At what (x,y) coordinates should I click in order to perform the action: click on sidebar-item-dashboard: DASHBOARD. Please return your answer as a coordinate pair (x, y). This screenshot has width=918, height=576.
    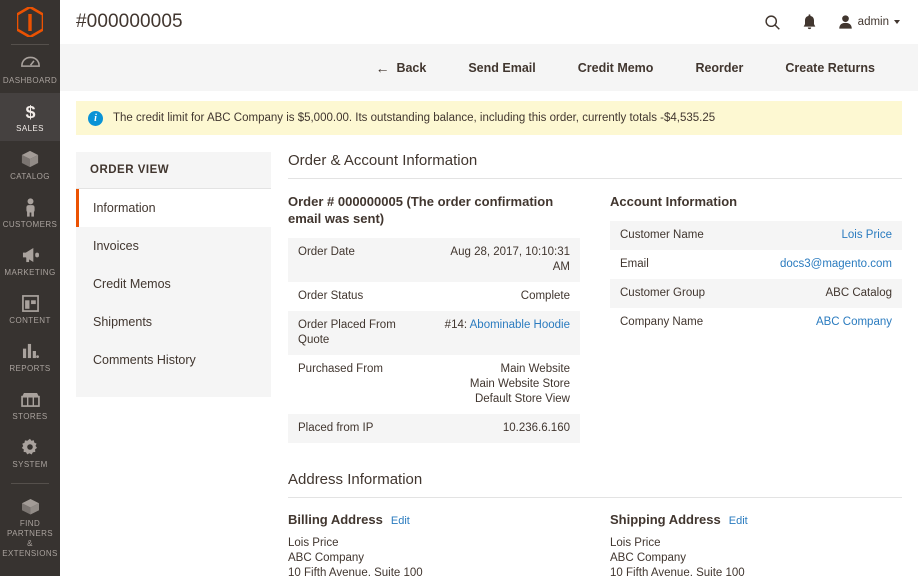
    Looking at the image, I should click on (30, 69).